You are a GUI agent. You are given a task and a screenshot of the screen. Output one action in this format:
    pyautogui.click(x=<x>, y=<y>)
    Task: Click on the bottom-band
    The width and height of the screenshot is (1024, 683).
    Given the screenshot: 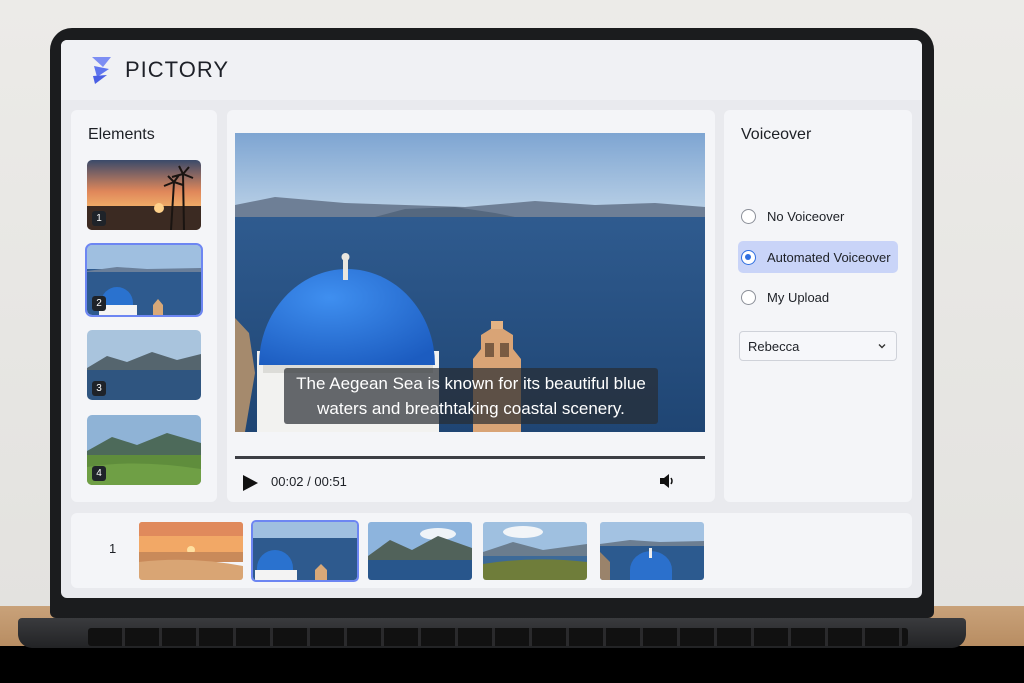 What is the action you would take?
    pyautogui.click(x=512, y=664)
    